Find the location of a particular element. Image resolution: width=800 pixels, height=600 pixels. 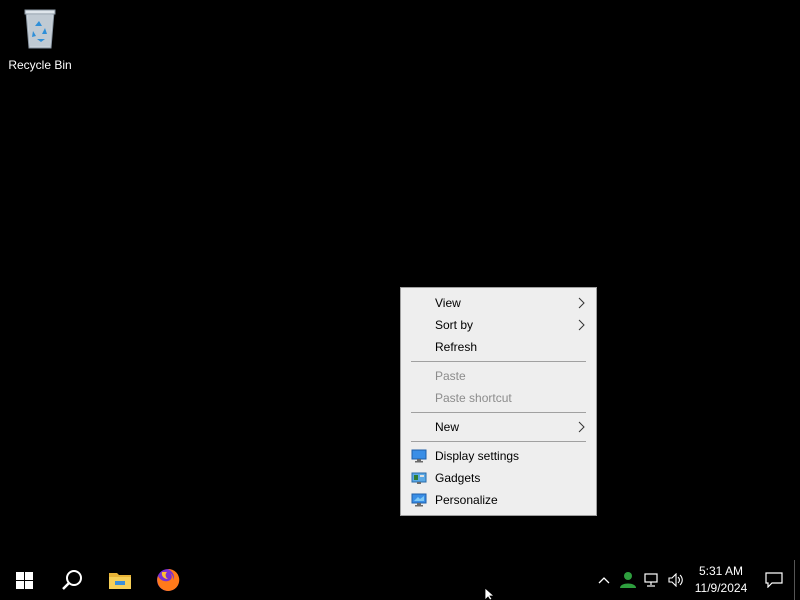

menu-item-display-settings: Display settings is located at coordinates (498, 456).